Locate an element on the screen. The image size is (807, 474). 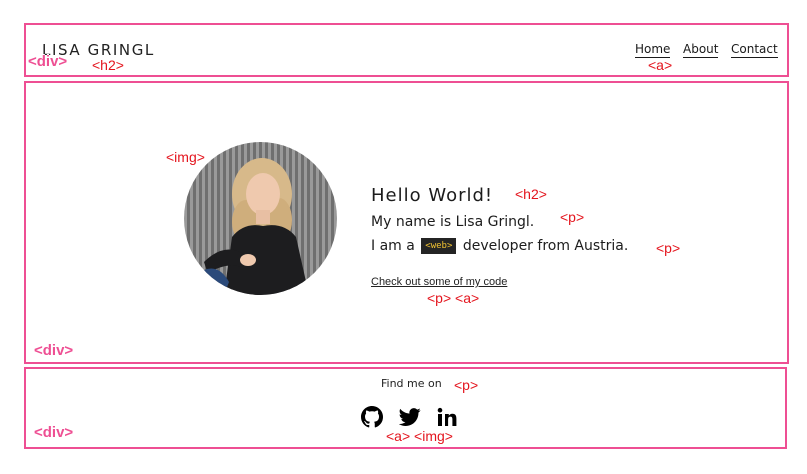
web-badge: <web> is located at coordinates (439, 246).